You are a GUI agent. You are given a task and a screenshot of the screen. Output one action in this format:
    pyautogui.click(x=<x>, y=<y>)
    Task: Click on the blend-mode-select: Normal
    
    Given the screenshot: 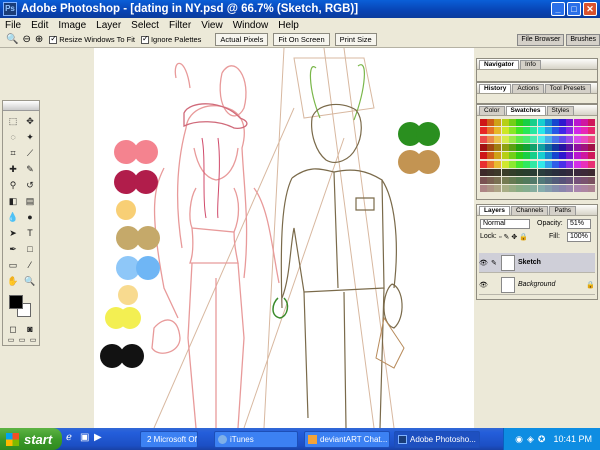 What is the action you would take?
    pyautogui.click(x=505, y=224)
    